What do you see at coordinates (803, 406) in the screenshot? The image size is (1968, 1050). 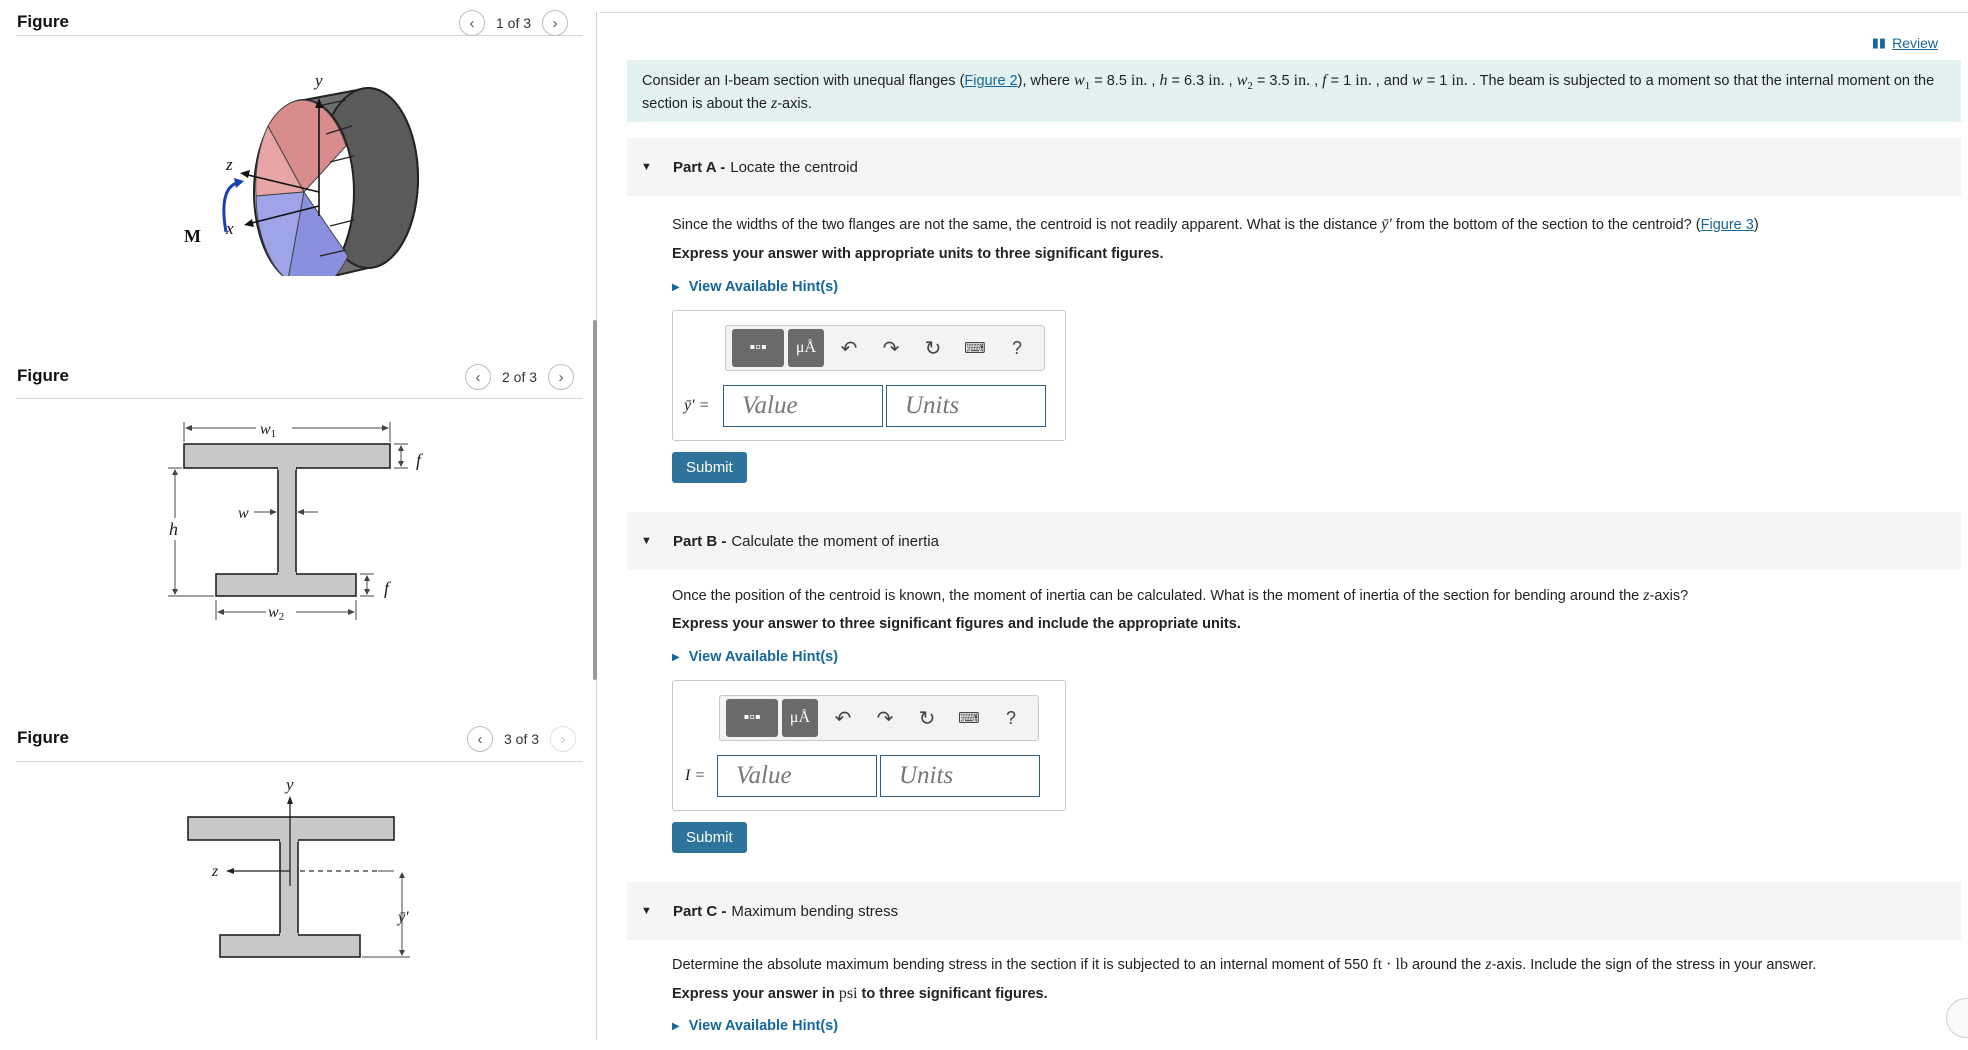 I see `part-a-value-input: Value` at bounding box center [803, 406].